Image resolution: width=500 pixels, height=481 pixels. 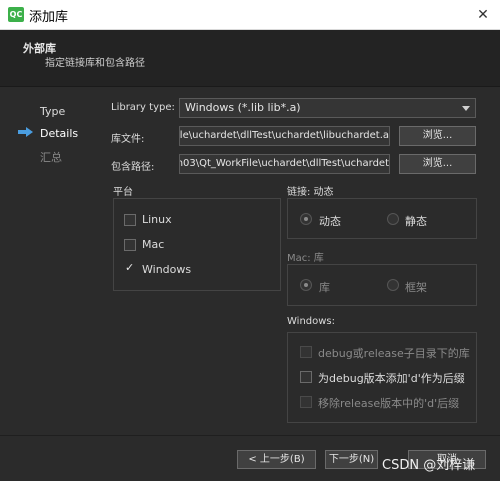 I want to click on mac-group-title: Mac: 库, so click(x=305, y=258).